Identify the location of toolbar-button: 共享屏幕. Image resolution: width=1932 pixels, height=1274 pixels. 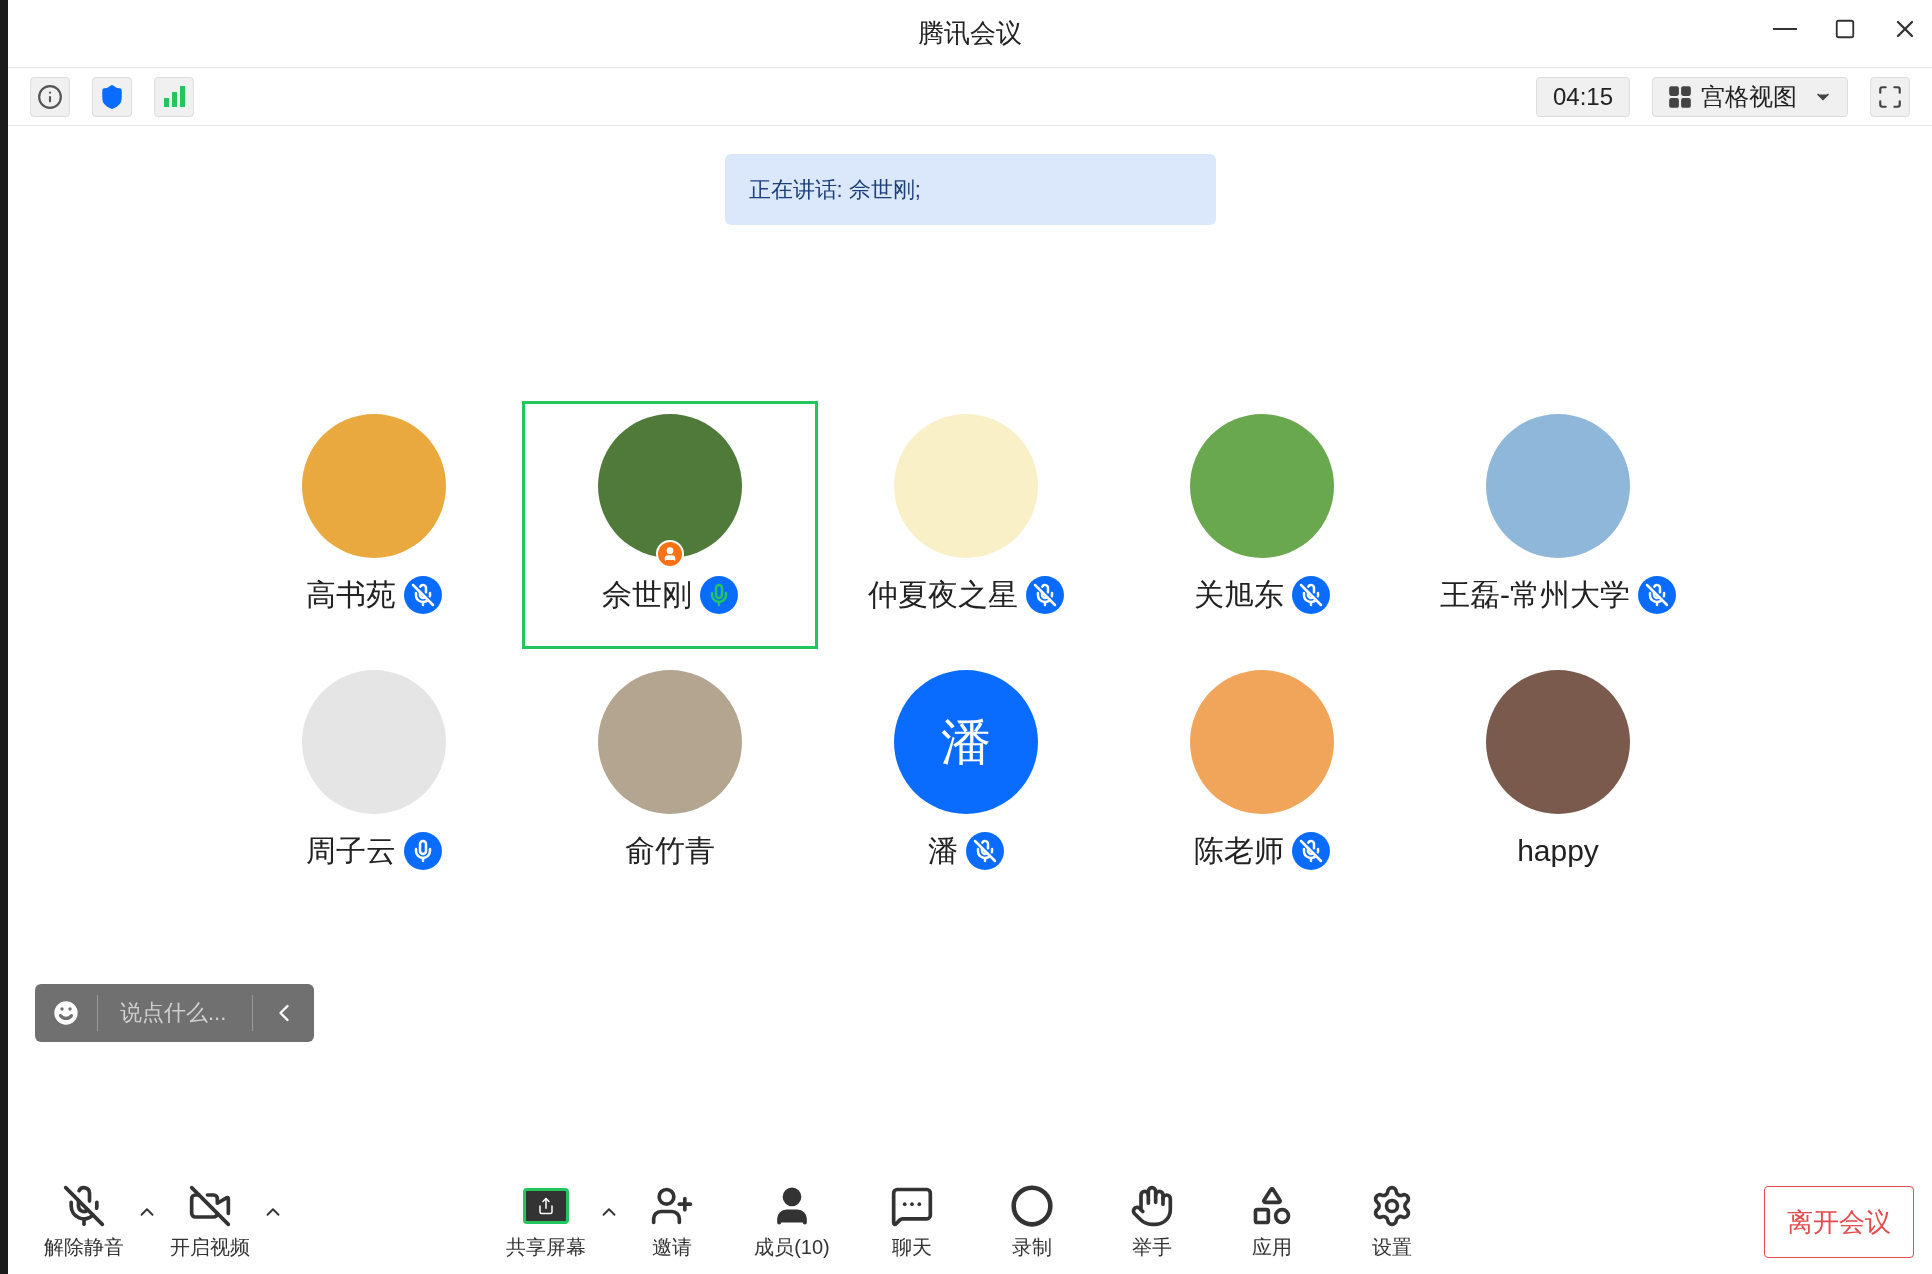
(546, 1222).